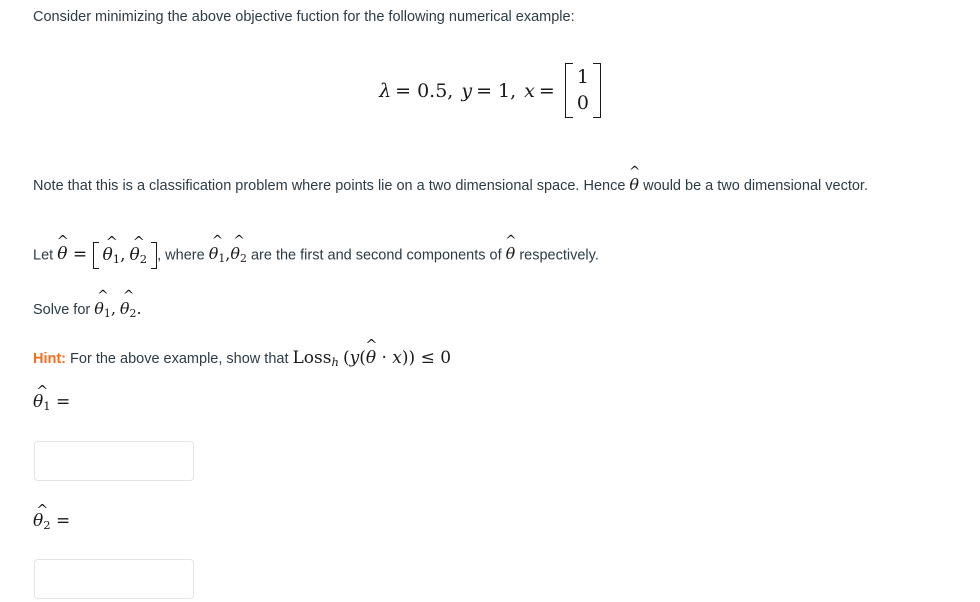 This screenshot has height=602, width=980. I want to click on theta-1-answer-label: ^ θ1 =, so click(52, 399).